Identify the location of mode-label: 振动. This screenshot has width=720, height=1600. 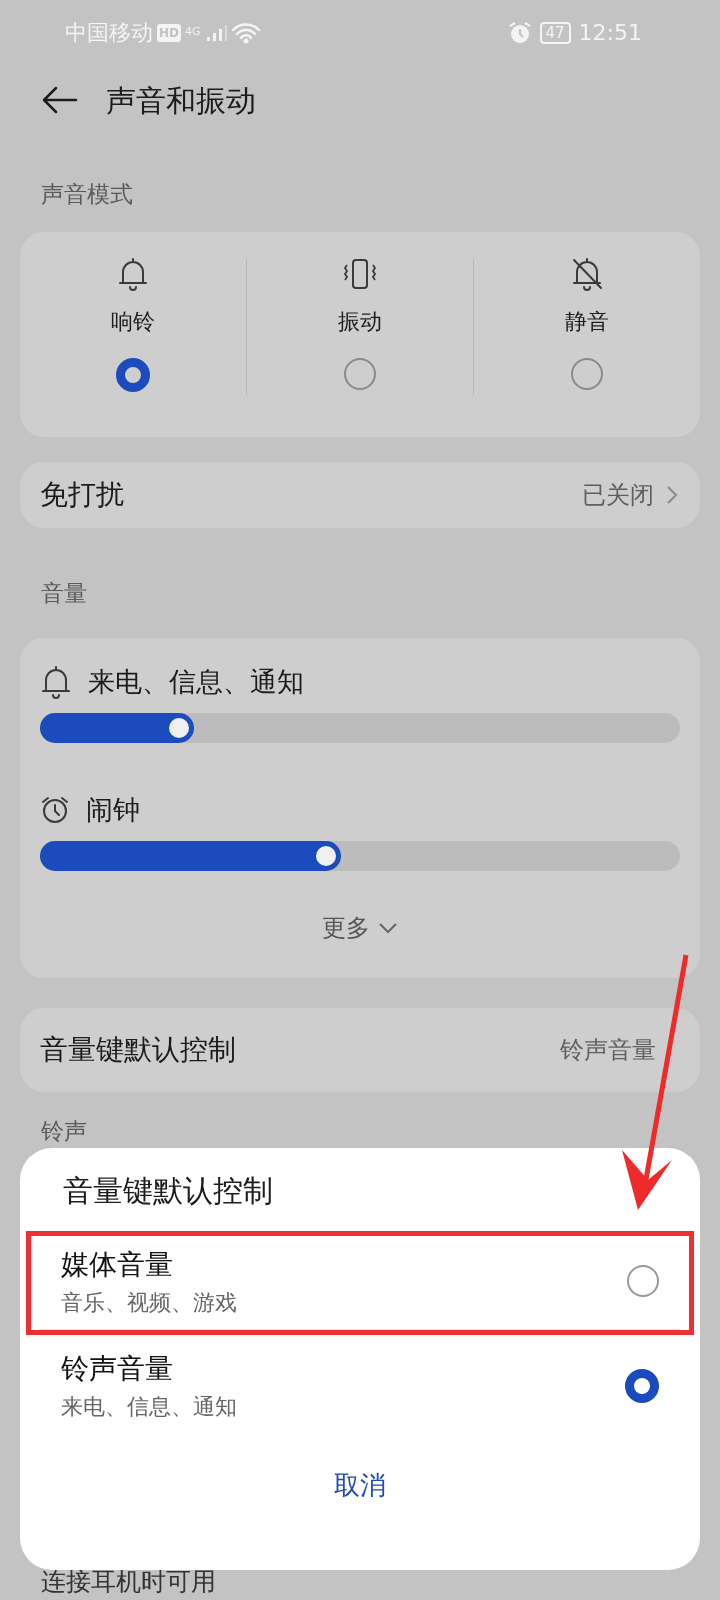
(360, 321).